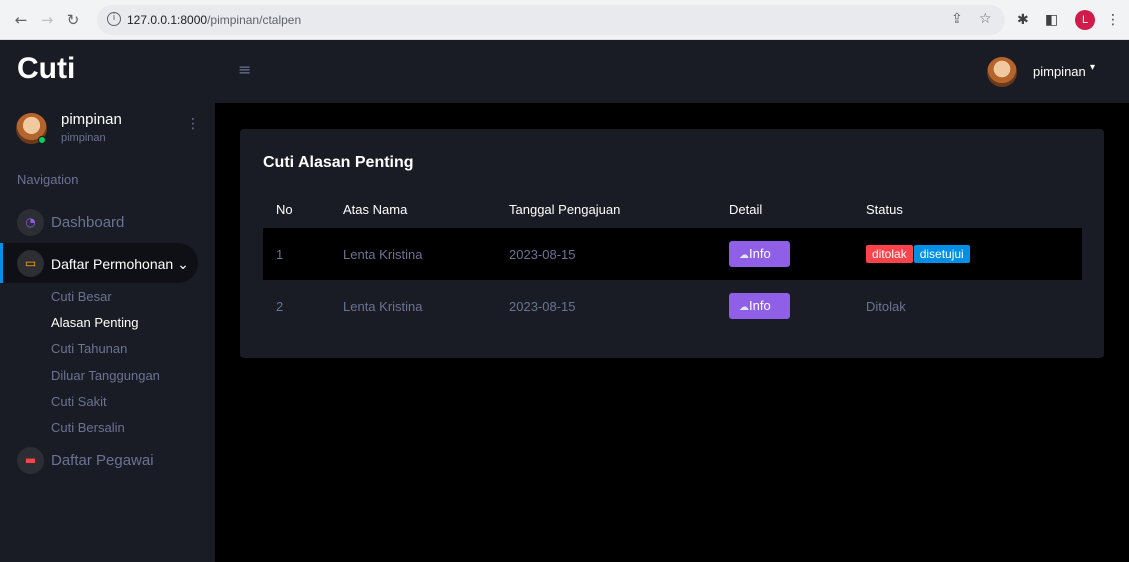  What do you see at coordinates (1113, 20) in the screenshot?
I see `kebab-menu-icon: ⋮` at bounding box center [1113, 20].